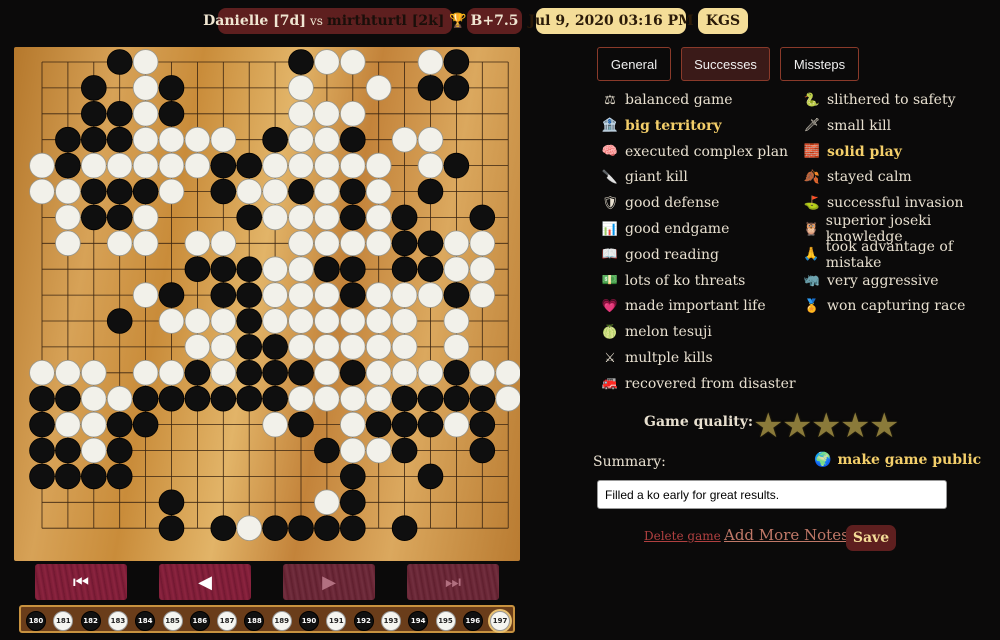  Describe the element at coordinates (386, 21) in the screenshot. I see `white-player-name: mirthturtl [2k]` at that location.